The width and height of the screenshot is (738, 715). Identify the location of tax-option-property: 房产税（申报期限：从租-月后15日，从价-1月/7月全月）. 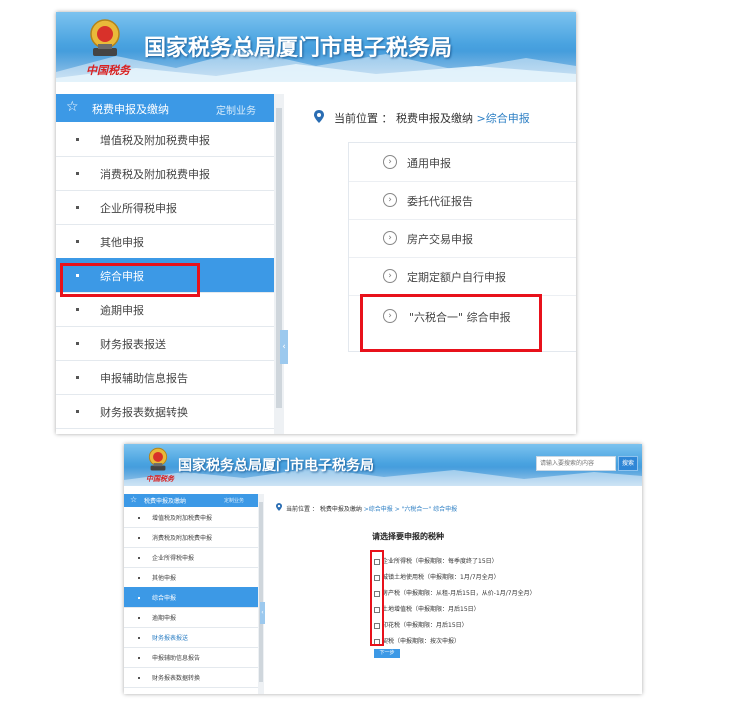
(455, 592).